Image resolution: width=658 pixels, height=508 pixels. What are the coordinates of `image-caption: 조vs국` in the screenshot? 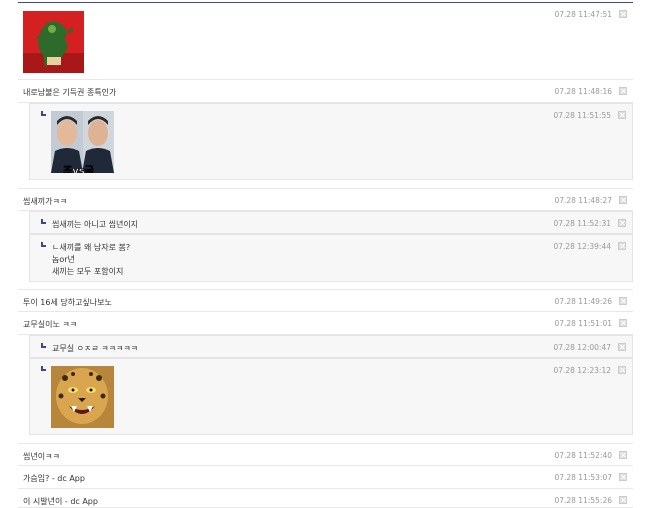 It's located at (78, 169).